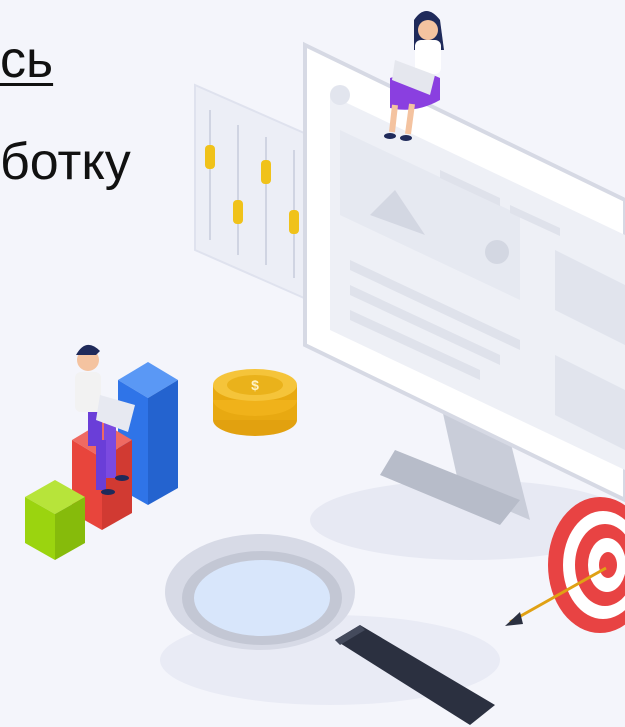 This screenshot has width=625, height=727. What do you see at coordinates (255, 402) in the screenshot?
I see `coin-stack: $` at bounding box center [255, 402].